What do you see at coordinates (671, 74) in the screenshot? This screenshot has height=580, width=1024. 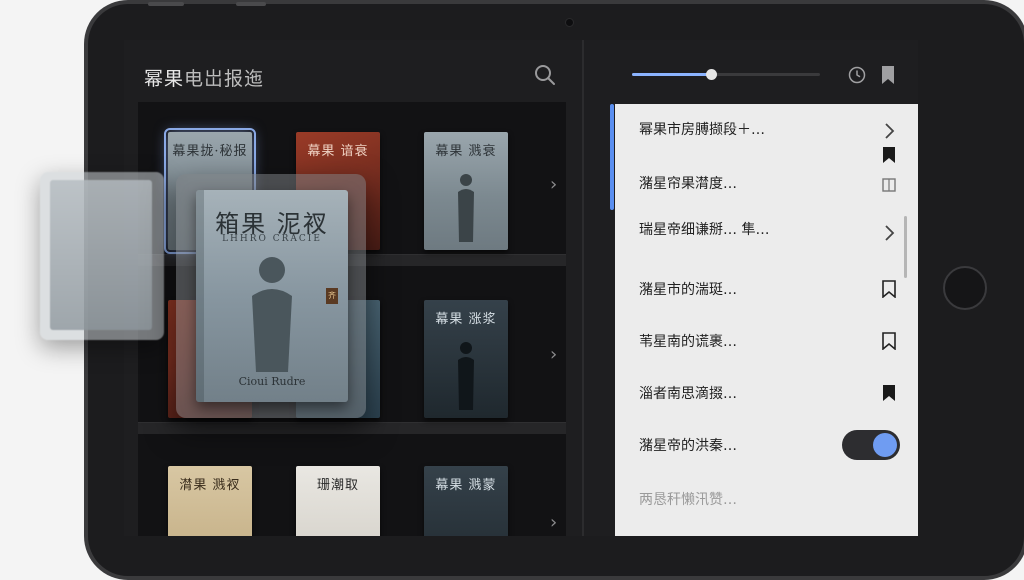 I see `slider-fill` at bounding box center [671, 74].